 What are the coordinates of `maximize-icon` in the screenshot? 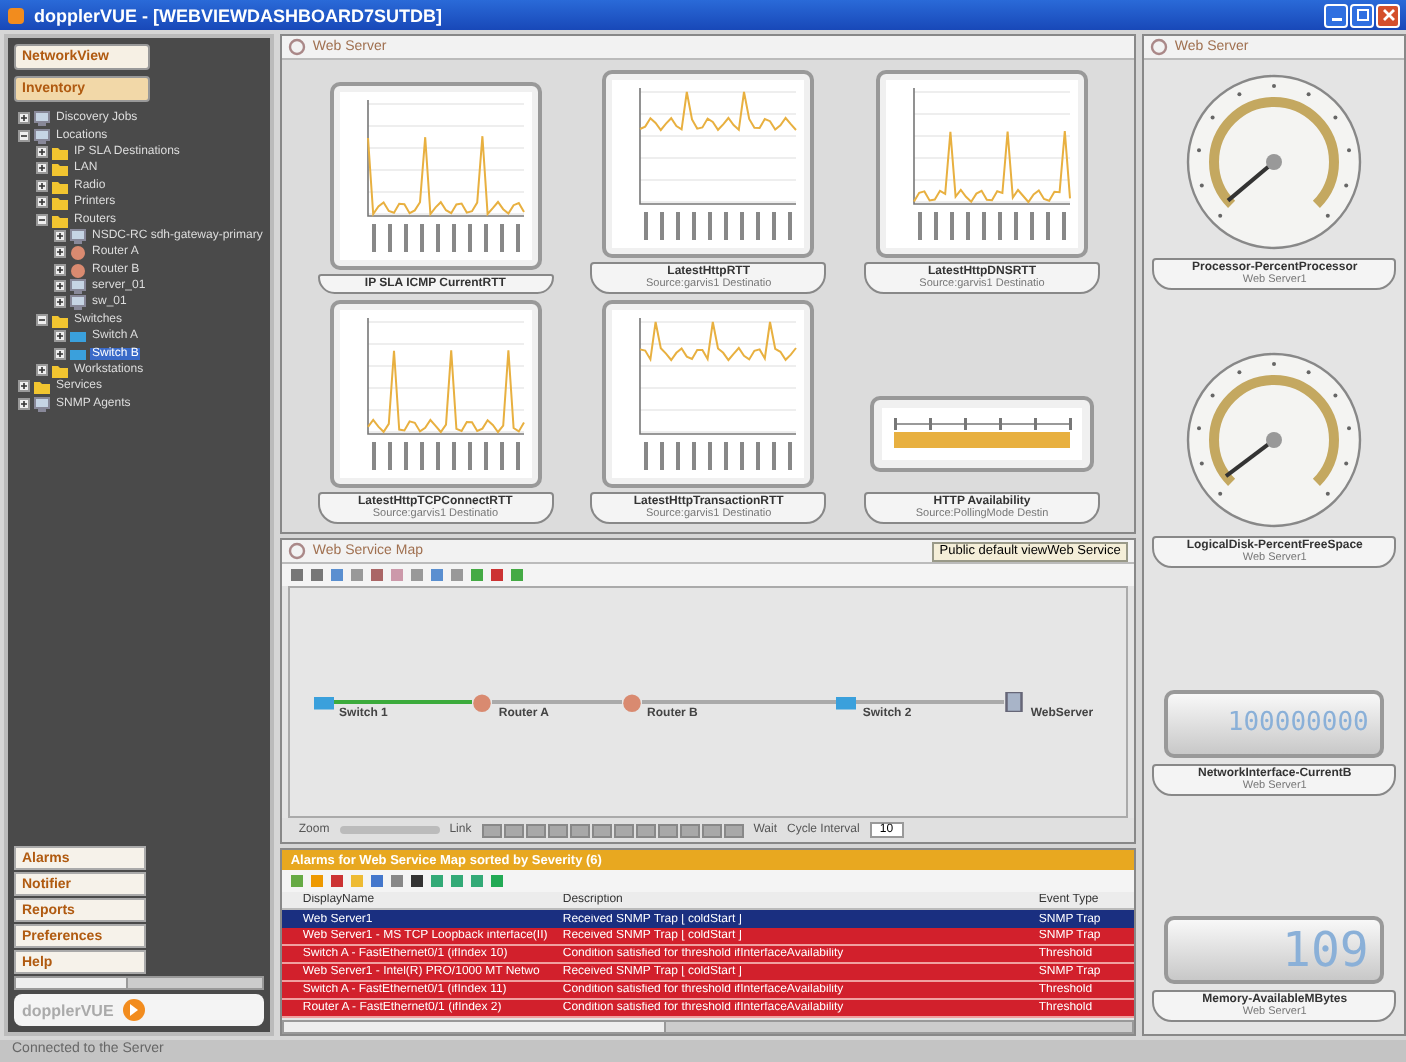 It's located at (1362, 15).